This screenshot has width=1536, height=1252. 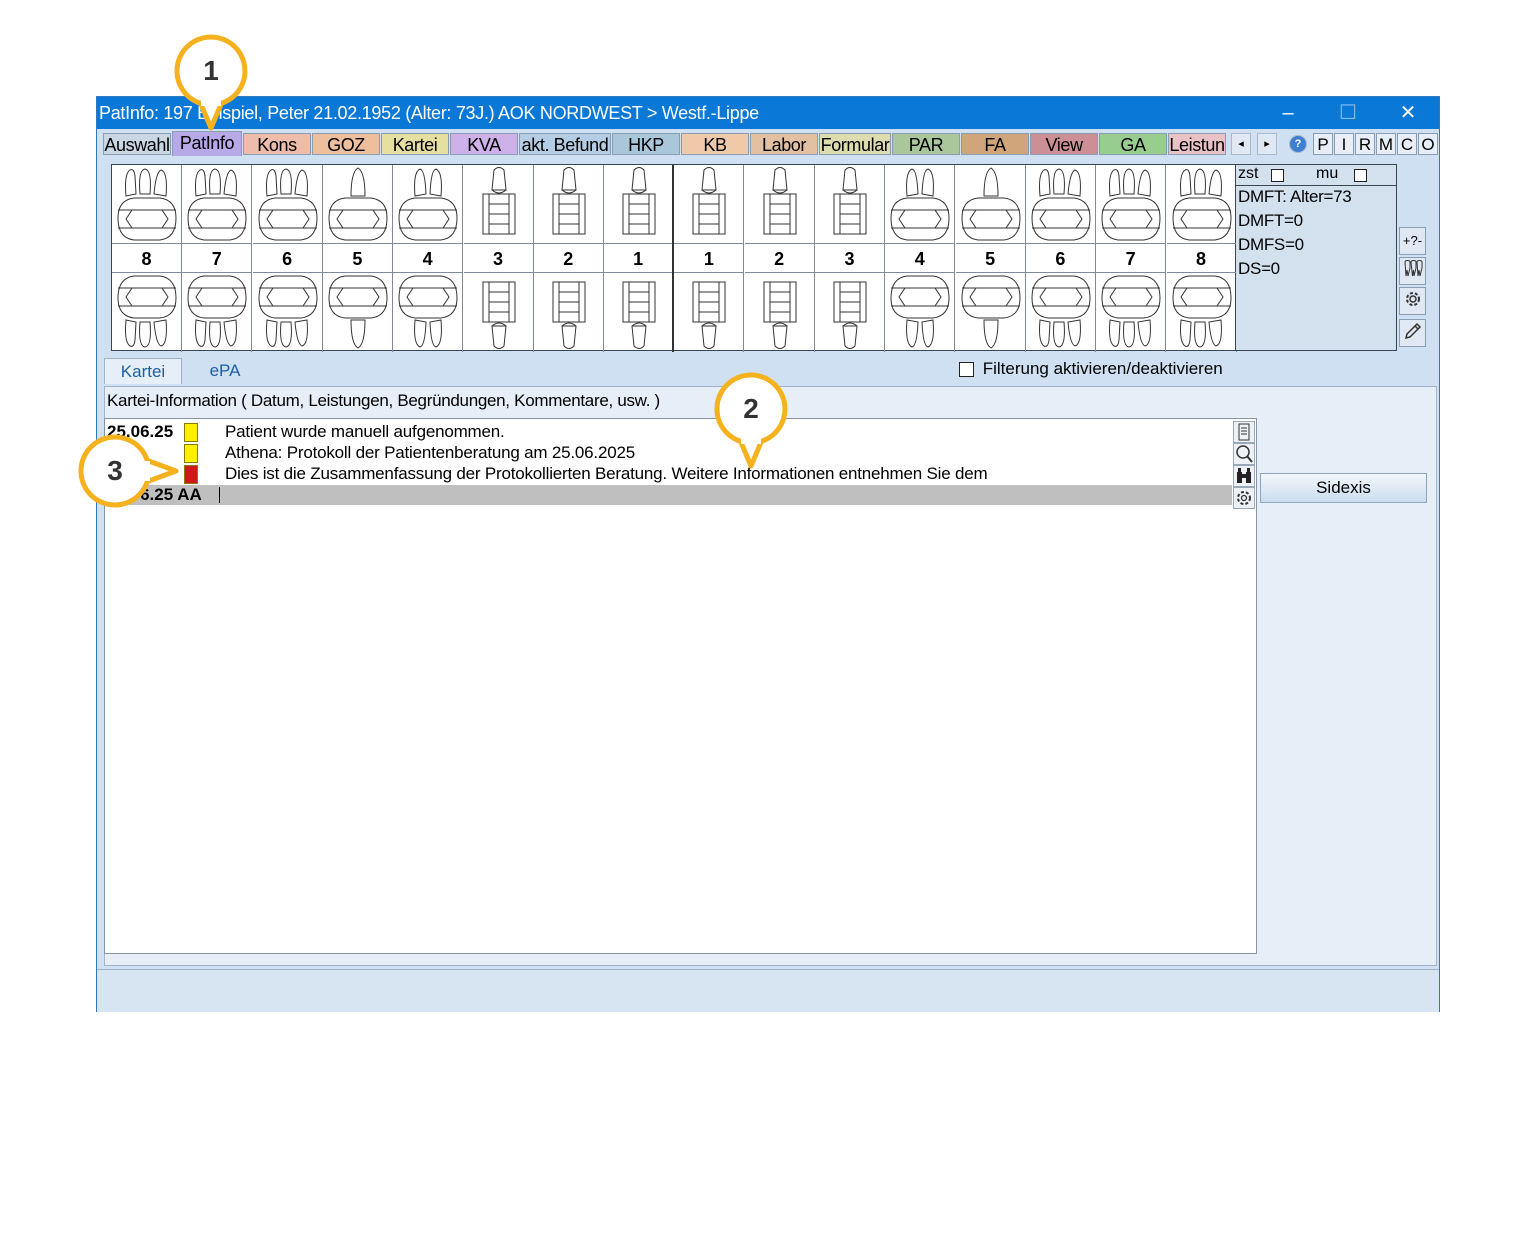 What do you see at coordinates (565, 144) in the screenshot?
I see `tab-akt-befund: akt. Befund` at bounding box center [565, 144].